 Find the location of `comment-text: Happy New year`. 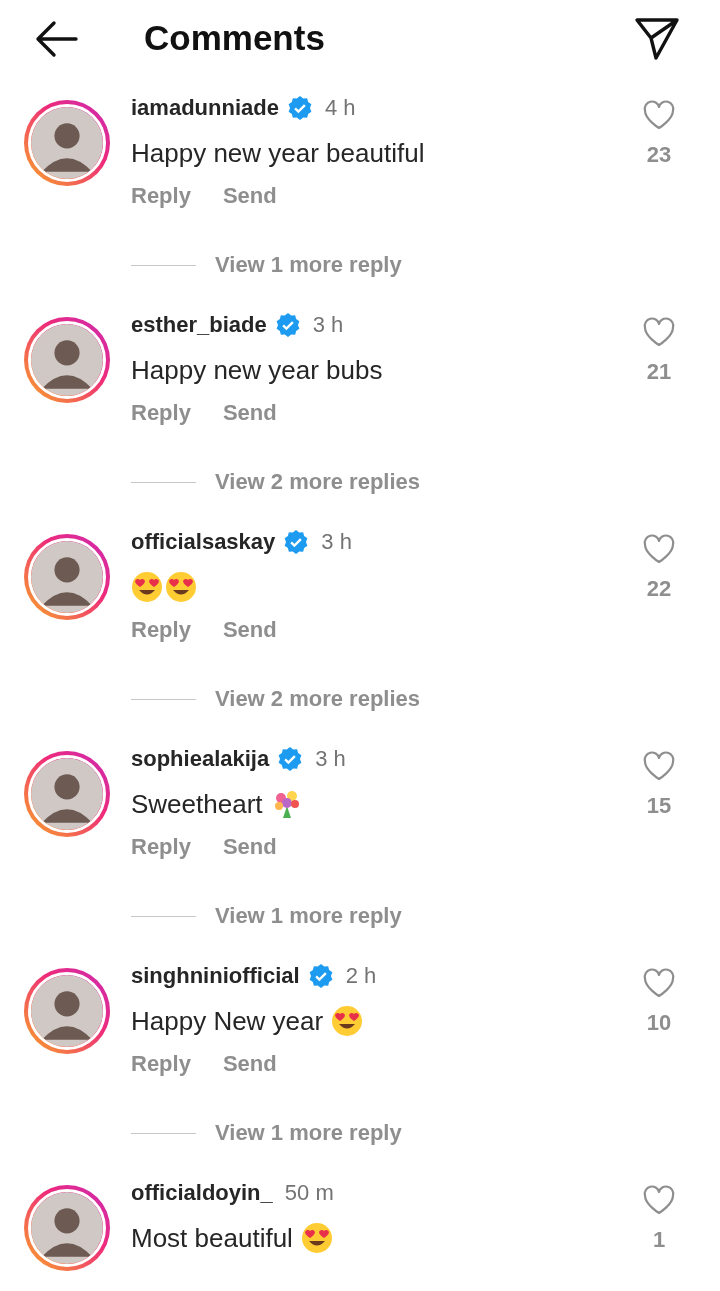

comment-text: Happy New year is located at coordinates (227, 1021).